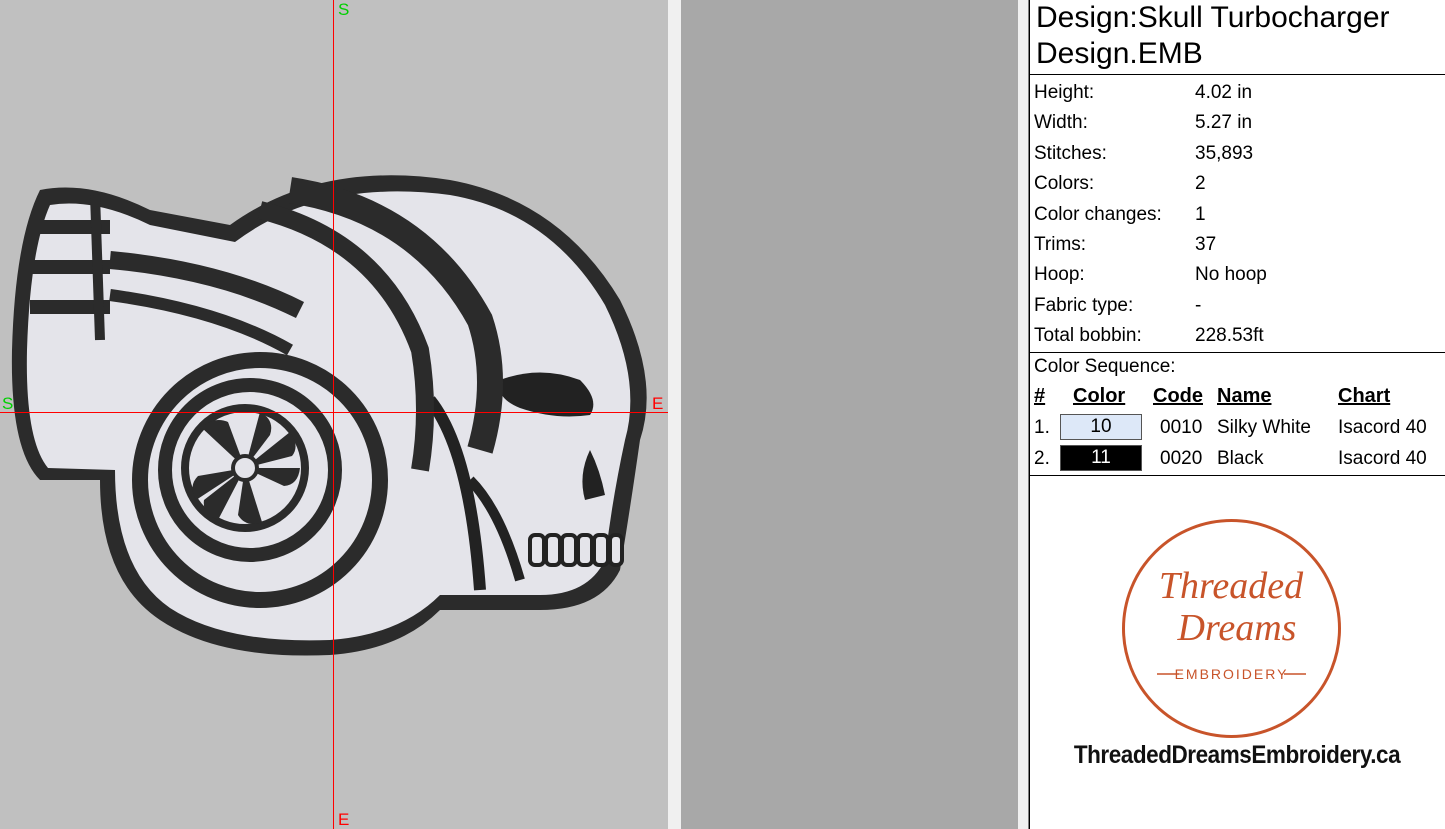  I want to click on property-value: 35,893, so click(1224, 153).